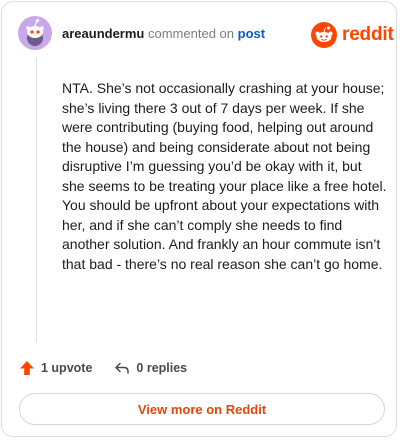 The image size is (400, 440). Describe the element at coordinates (122, 368) in the screenshot. I see `reply-arrow-icon` at that location.